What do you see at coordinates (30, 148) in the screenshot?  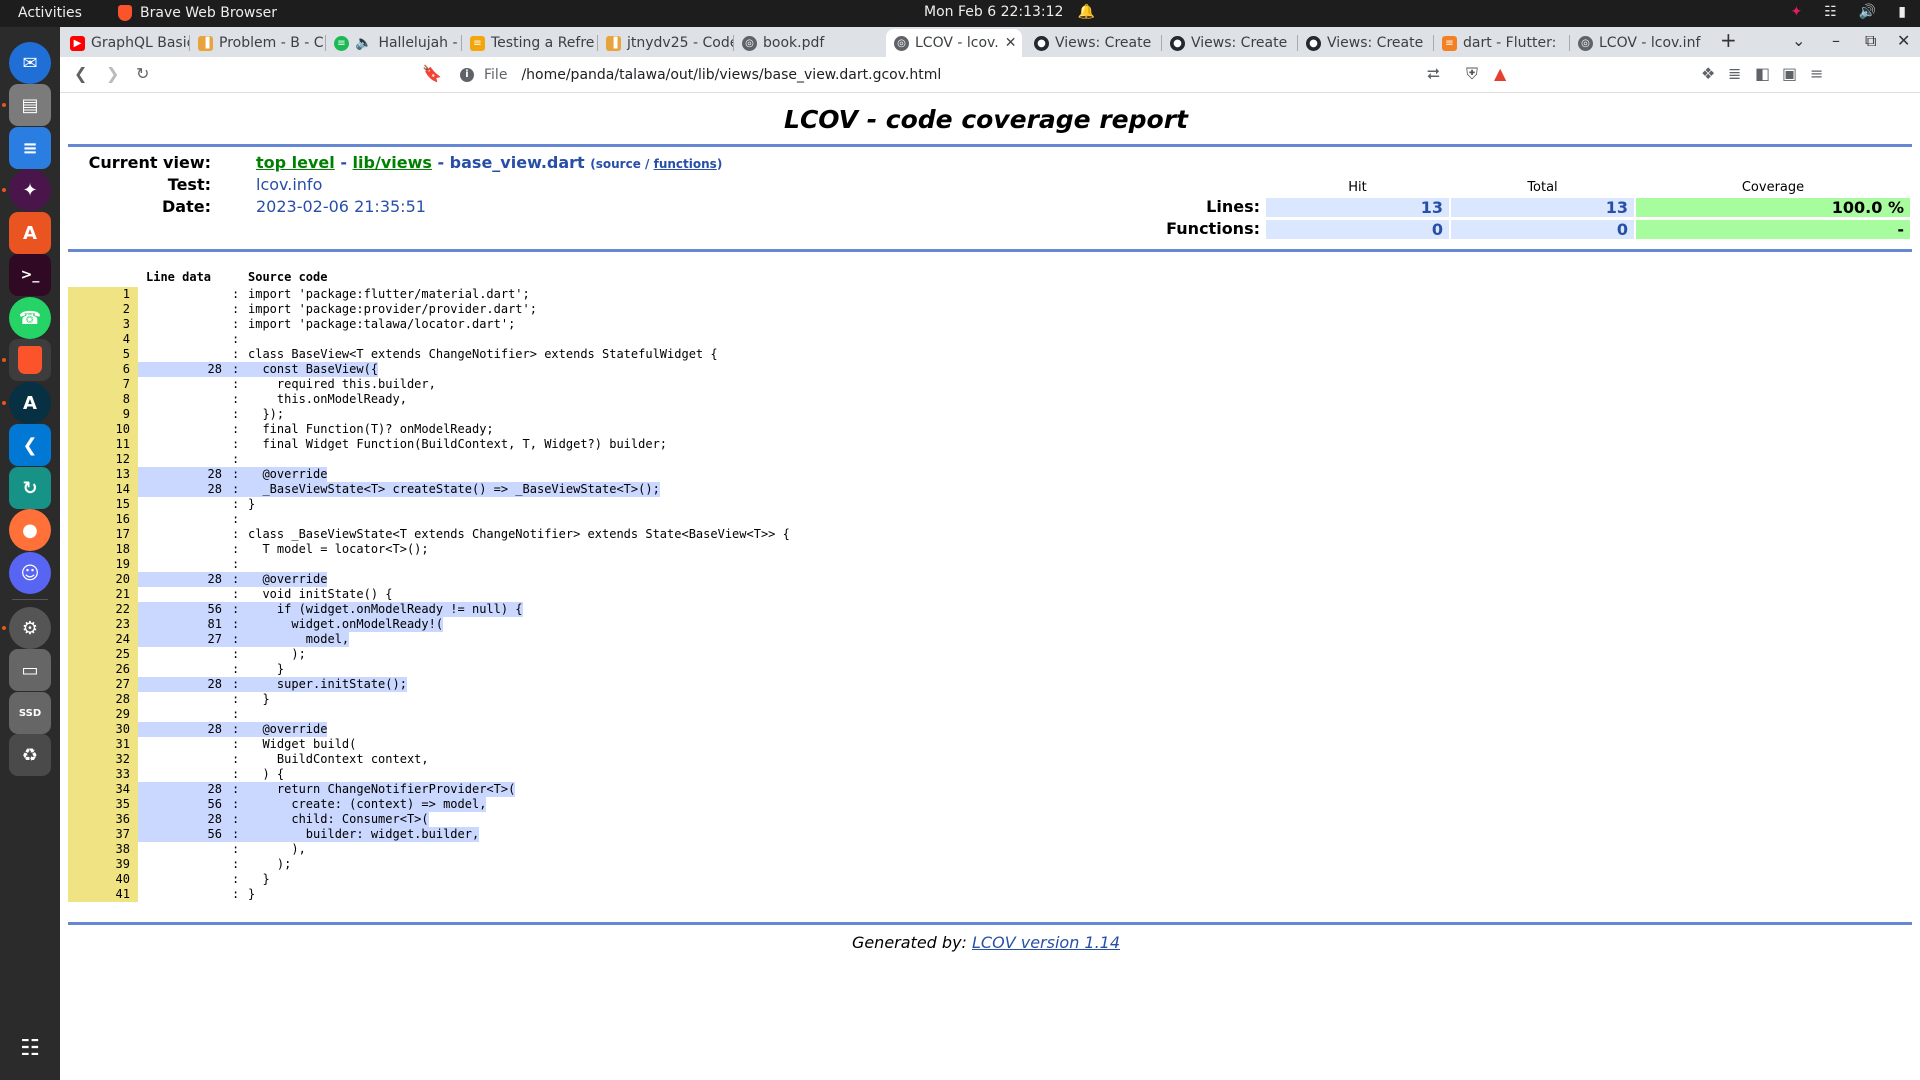 I see `writer-icon: ≡` at bounding box center [30, 148].